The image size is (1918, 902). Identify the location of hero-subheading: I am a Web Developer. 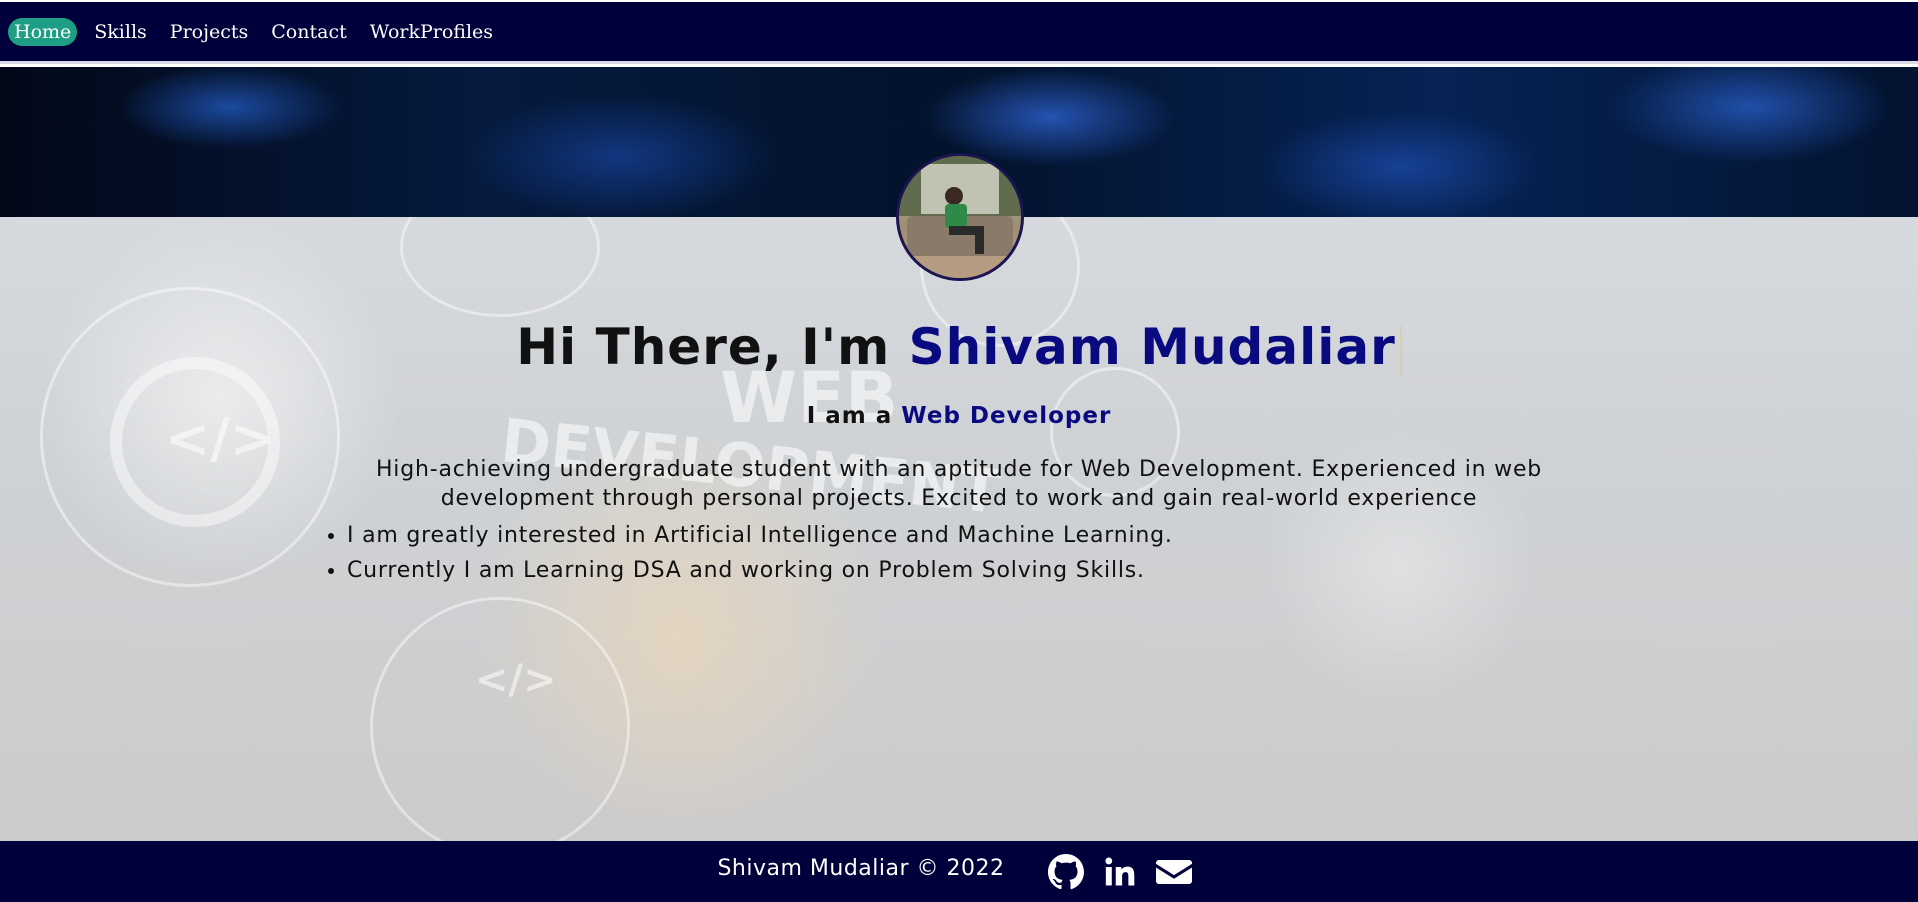
(959, 416).